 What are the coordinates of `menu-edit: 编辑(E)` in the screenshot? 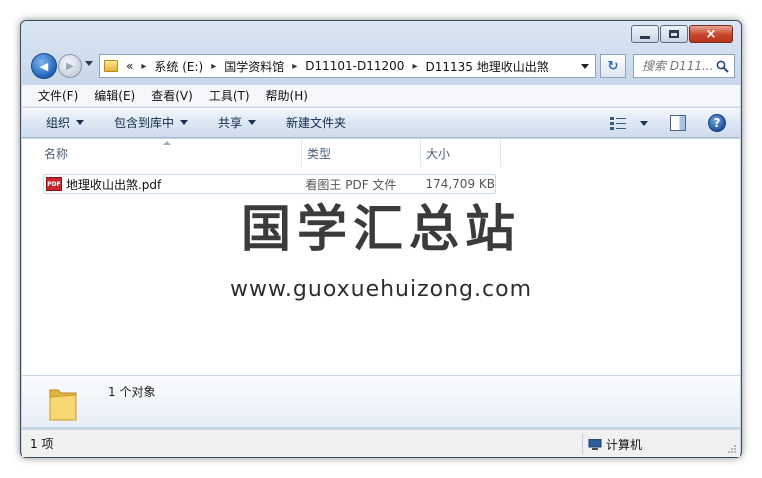 It's located at (114, 95).